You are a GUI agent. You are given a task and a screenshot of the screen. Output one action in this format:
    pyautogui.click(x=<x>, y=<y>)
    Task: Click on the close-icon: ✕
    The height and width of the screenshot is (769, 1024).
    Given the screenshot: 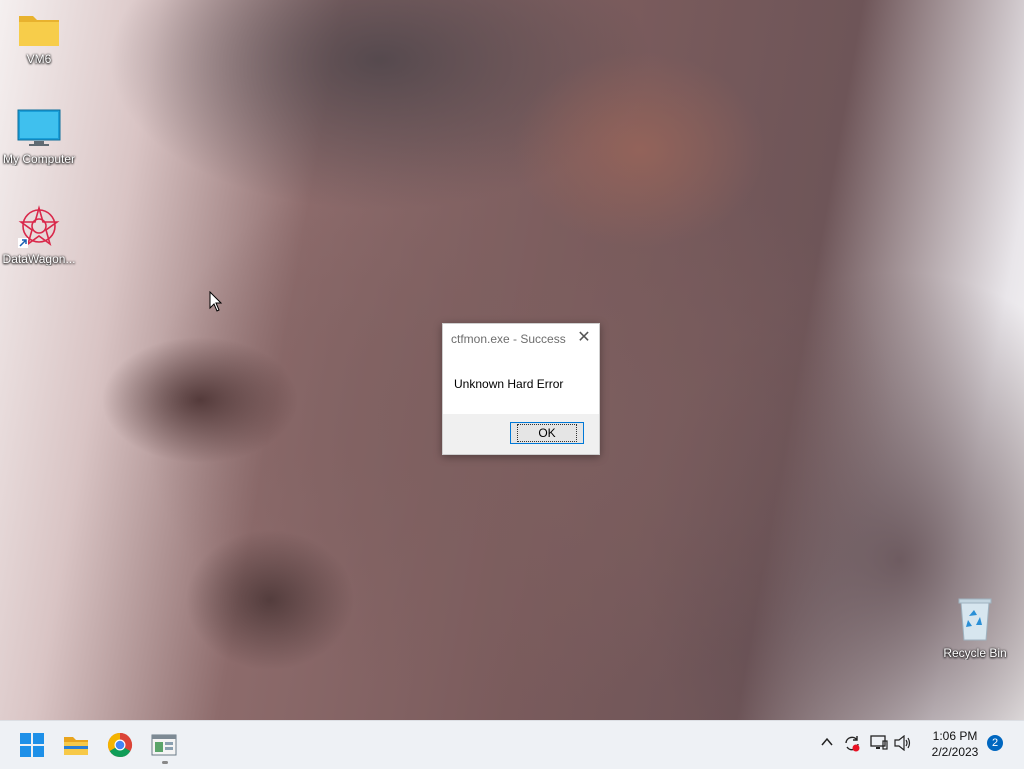 What is the action you would take?
    pyautogui.click(x=584, y=338)
    